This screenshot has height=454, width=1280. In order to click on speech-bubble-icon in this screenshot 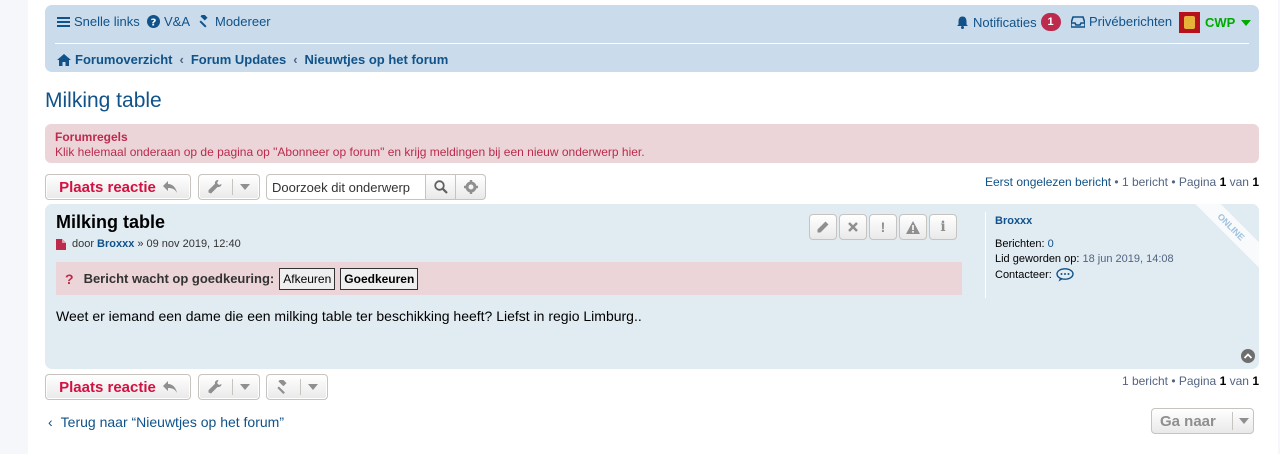, I will do `click(1065, 275)`.